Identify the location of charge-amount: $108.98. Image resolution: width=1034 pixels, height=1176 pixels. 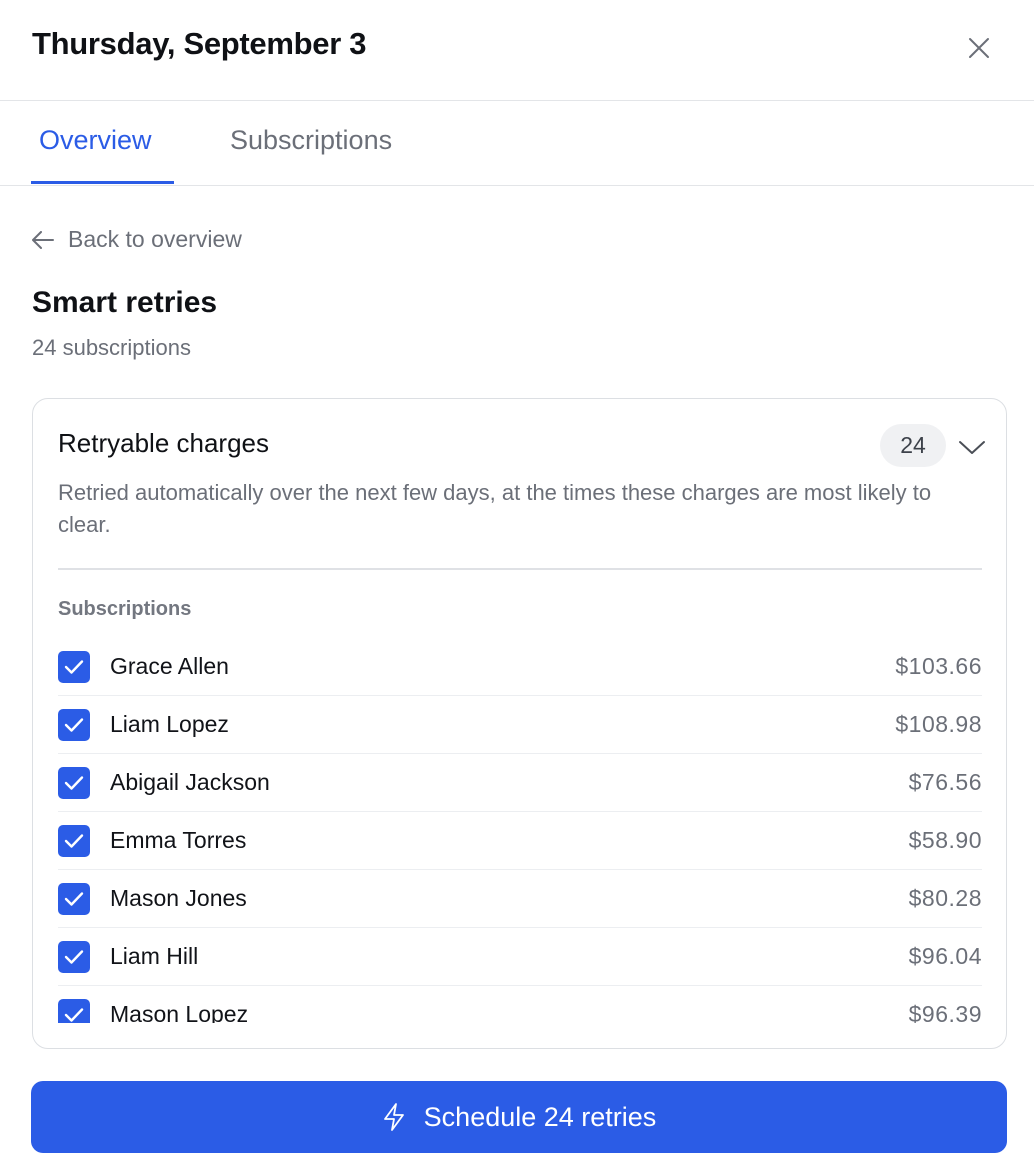
(938, 724).